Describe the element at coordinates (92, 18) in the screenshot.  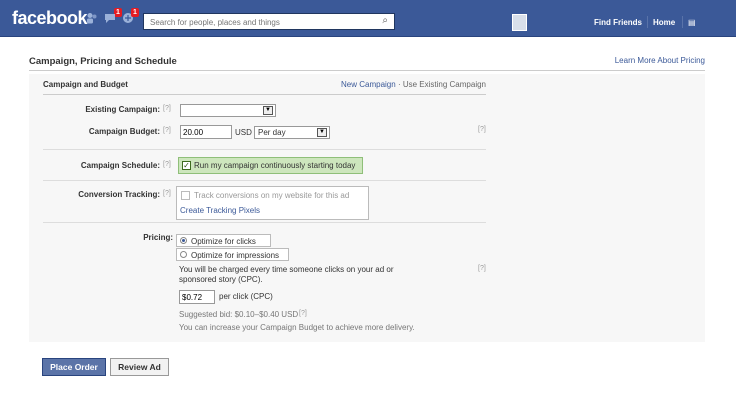
I see `friend-requests-icon` at that location.